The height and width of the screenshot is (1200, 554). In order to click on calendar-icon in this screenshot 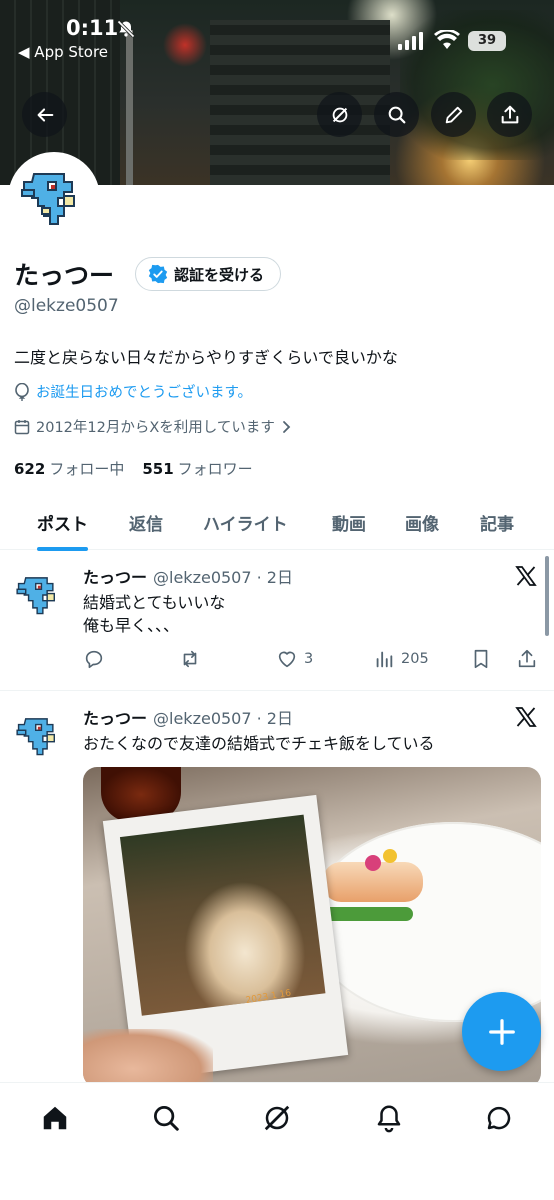, I will do `click(22, 426)`.